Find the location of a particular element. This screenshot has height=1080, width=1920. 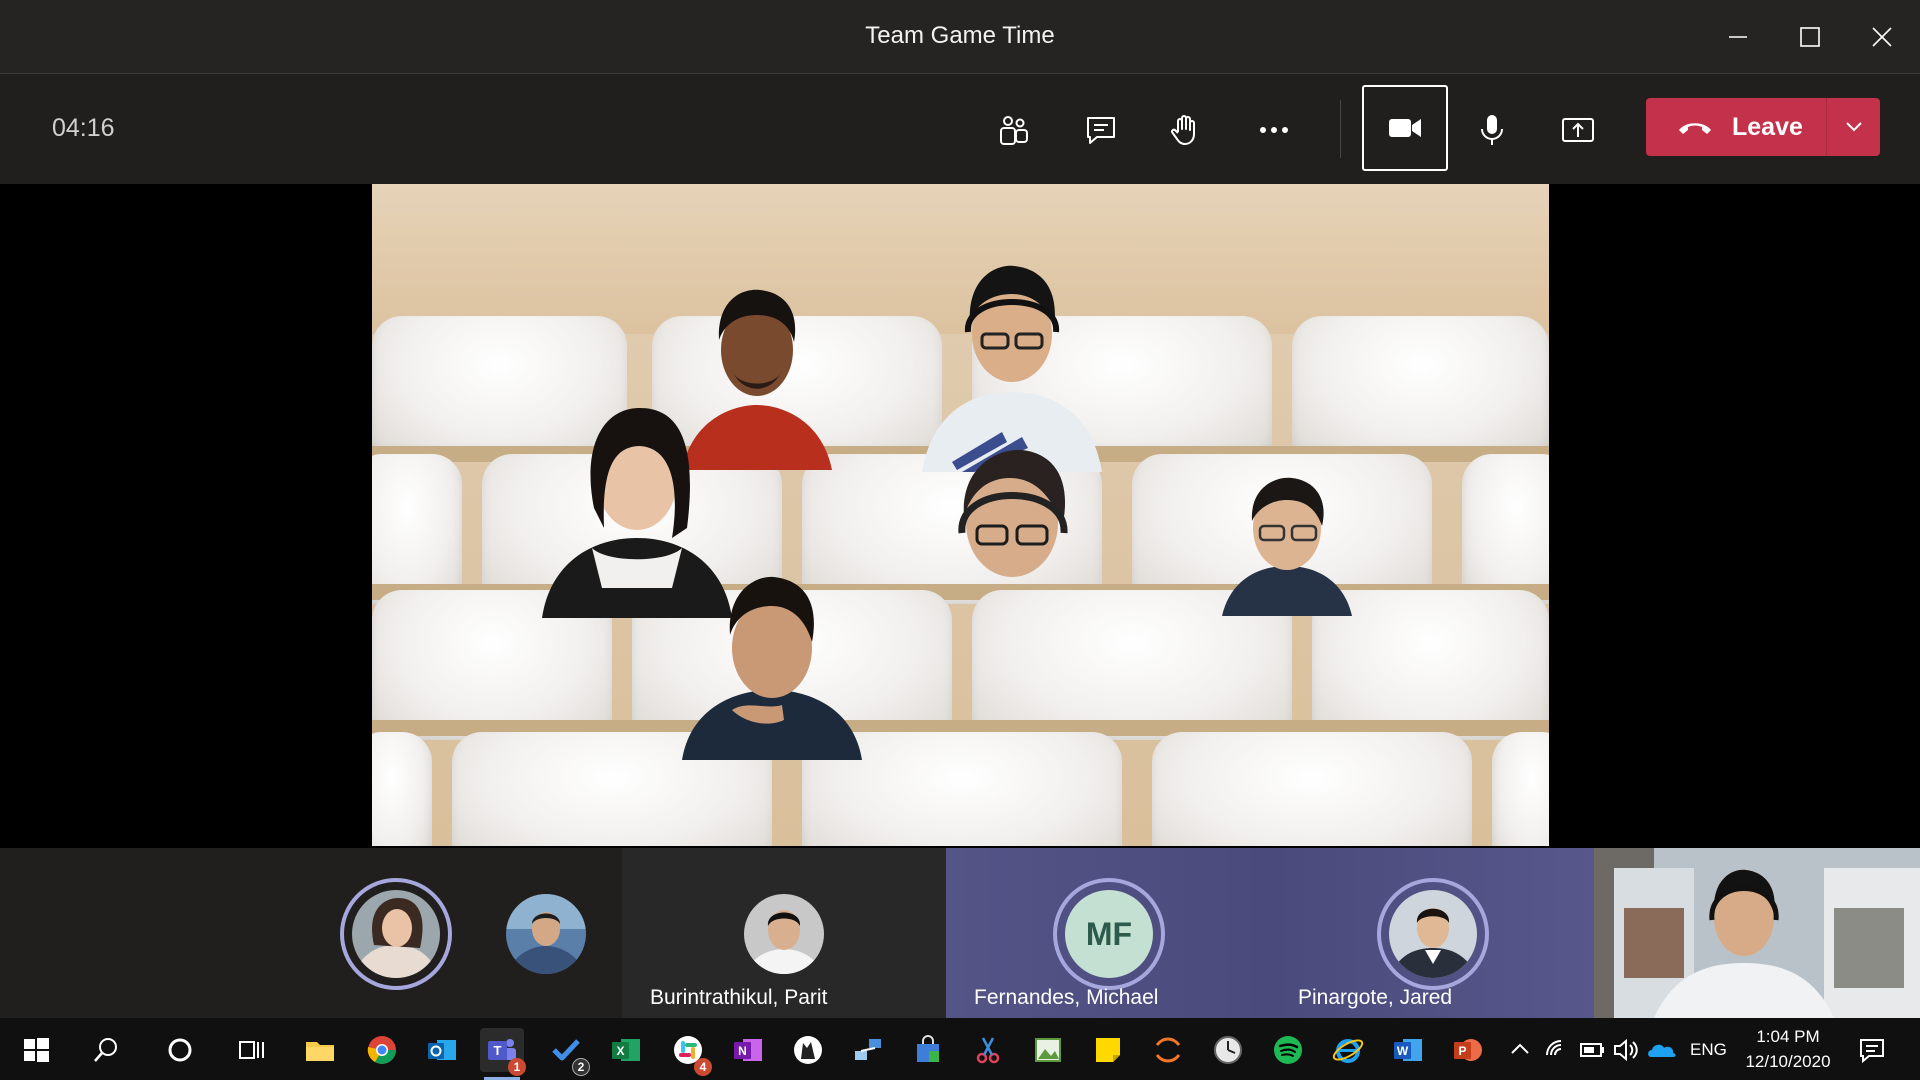

sticky-notes-button is located at coordinates (1108, 1050).